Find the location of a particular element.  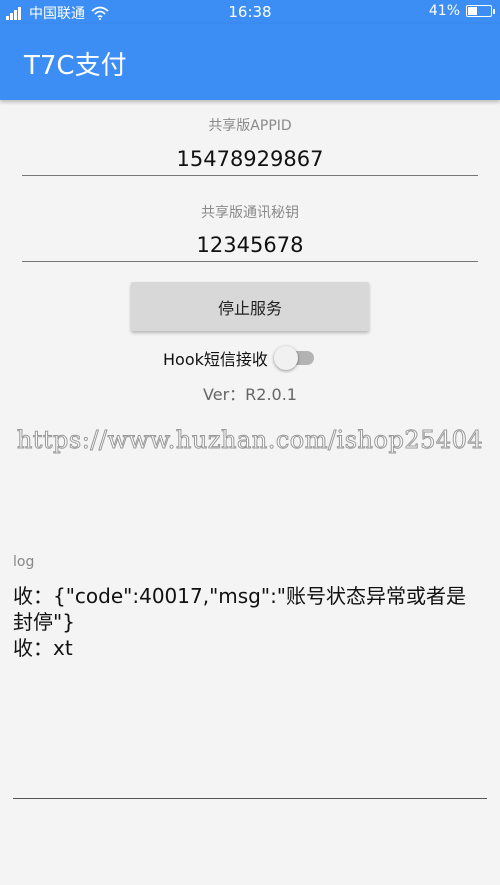

appid-input is located at coordinates (250, 159).